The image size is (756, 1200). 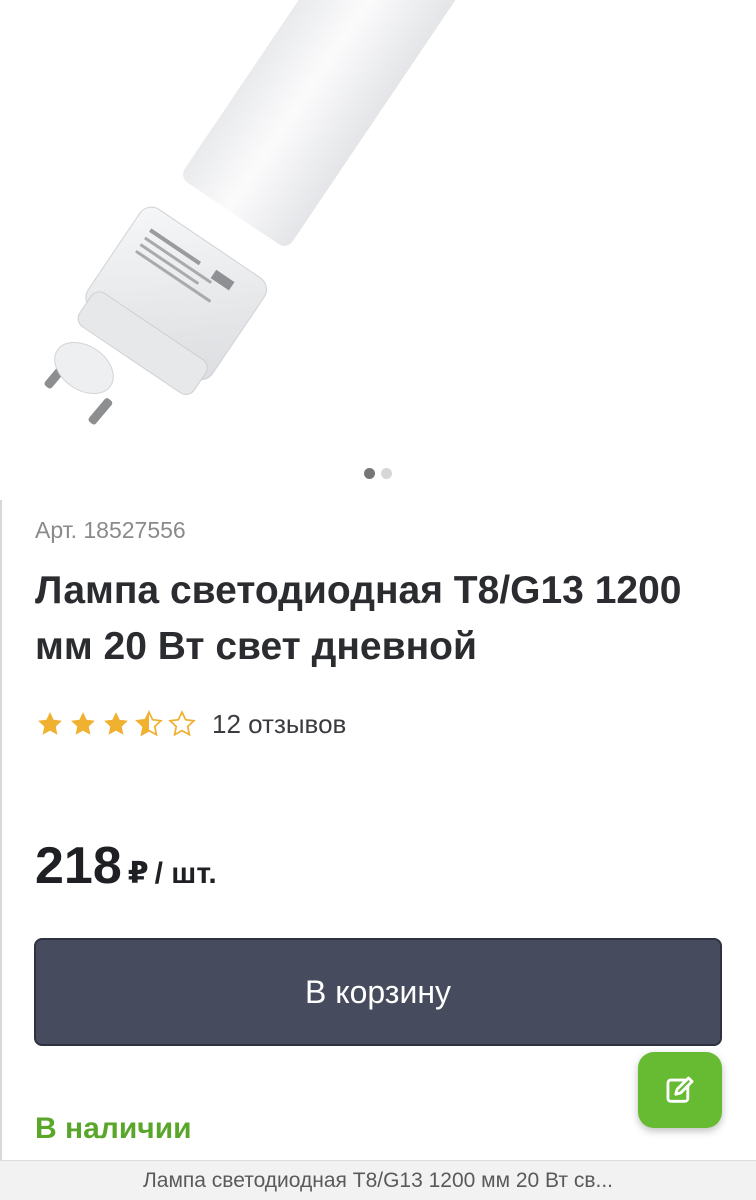 I want to click on price-value: 218, so click(x=78, y=866).